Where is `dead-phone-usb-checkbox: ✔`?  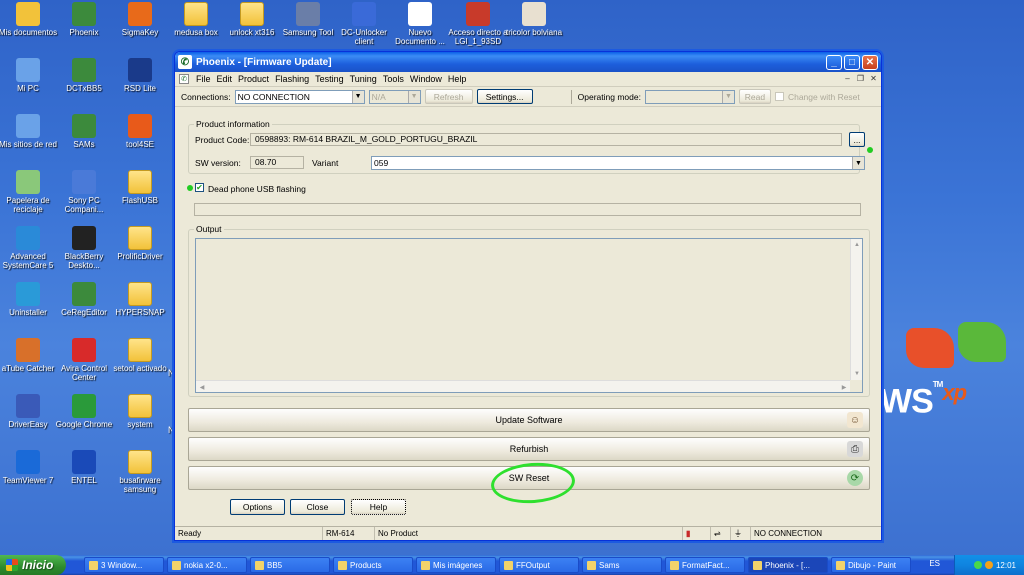 dead-phone-usb-checkbox: ✔ is located at coordinates (199, 187).